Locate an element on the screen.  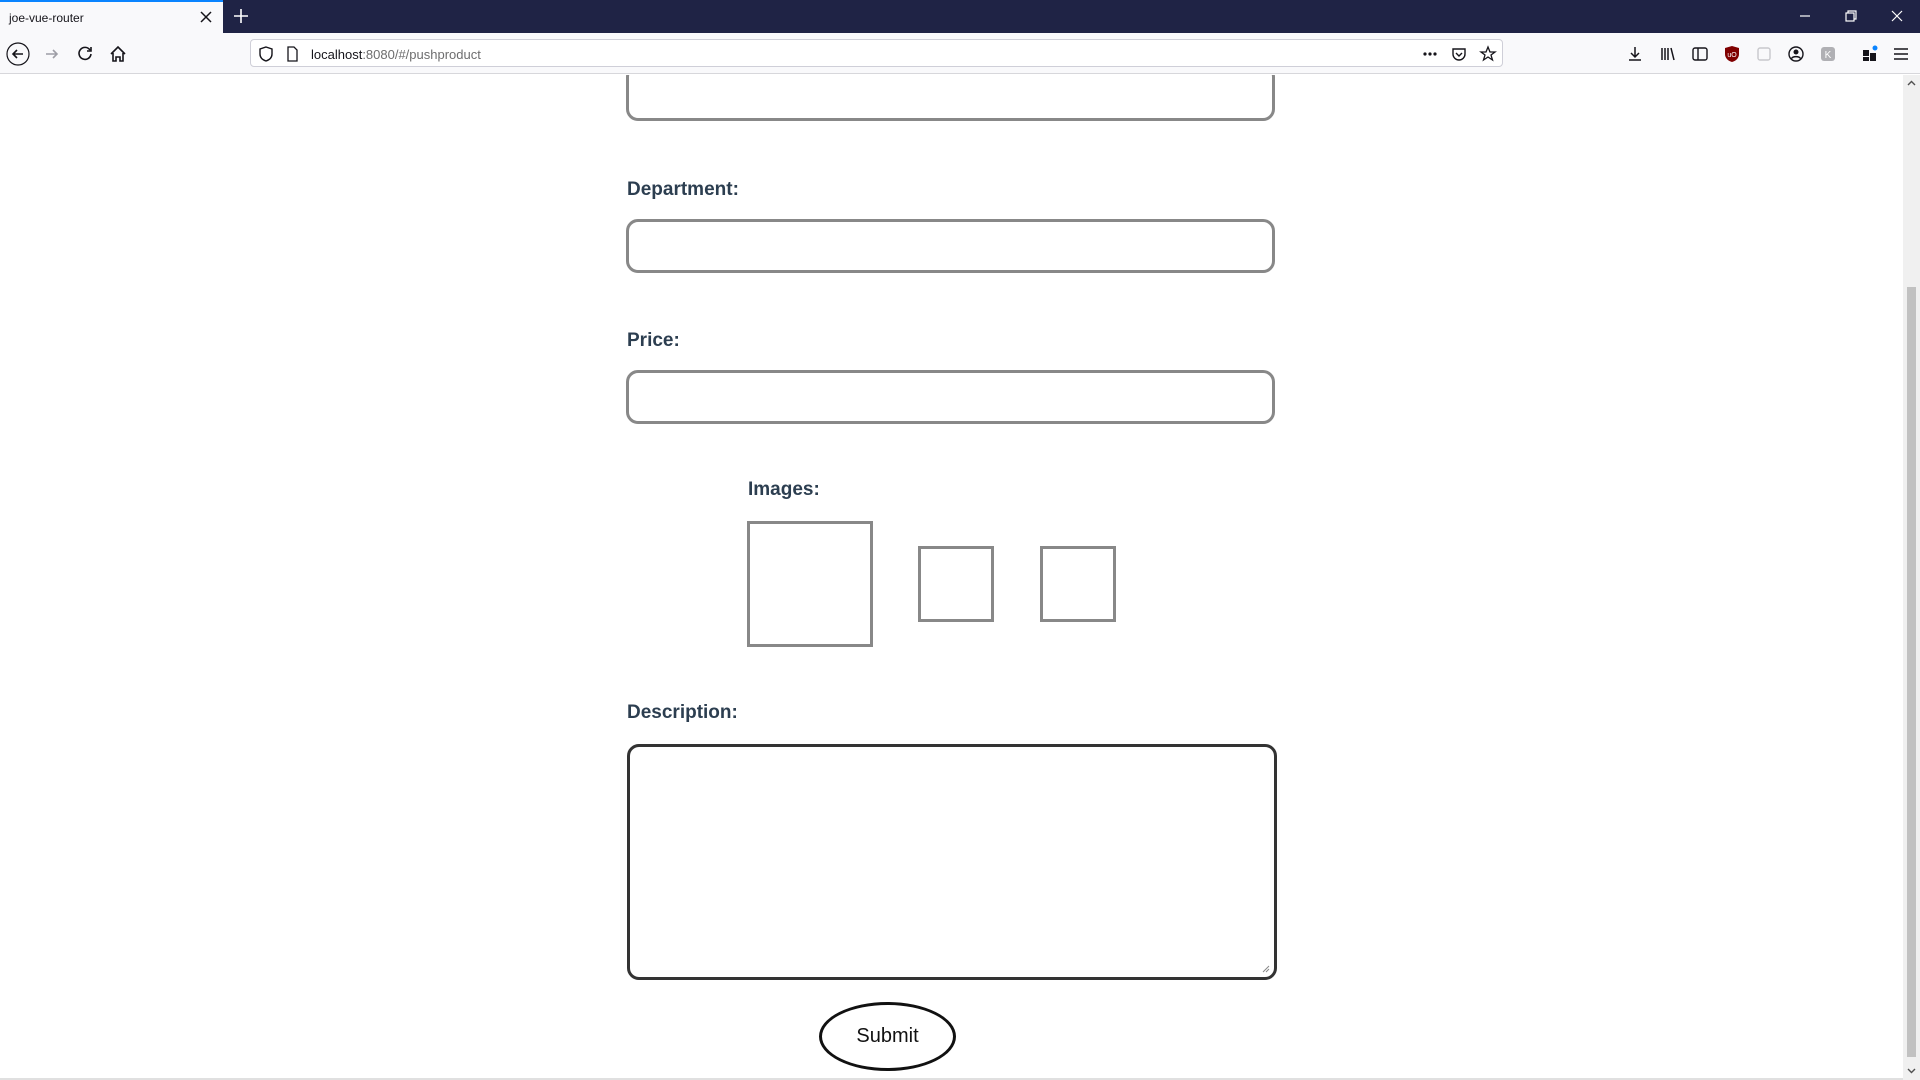
account-icon is located at coordinates (1796, 54).